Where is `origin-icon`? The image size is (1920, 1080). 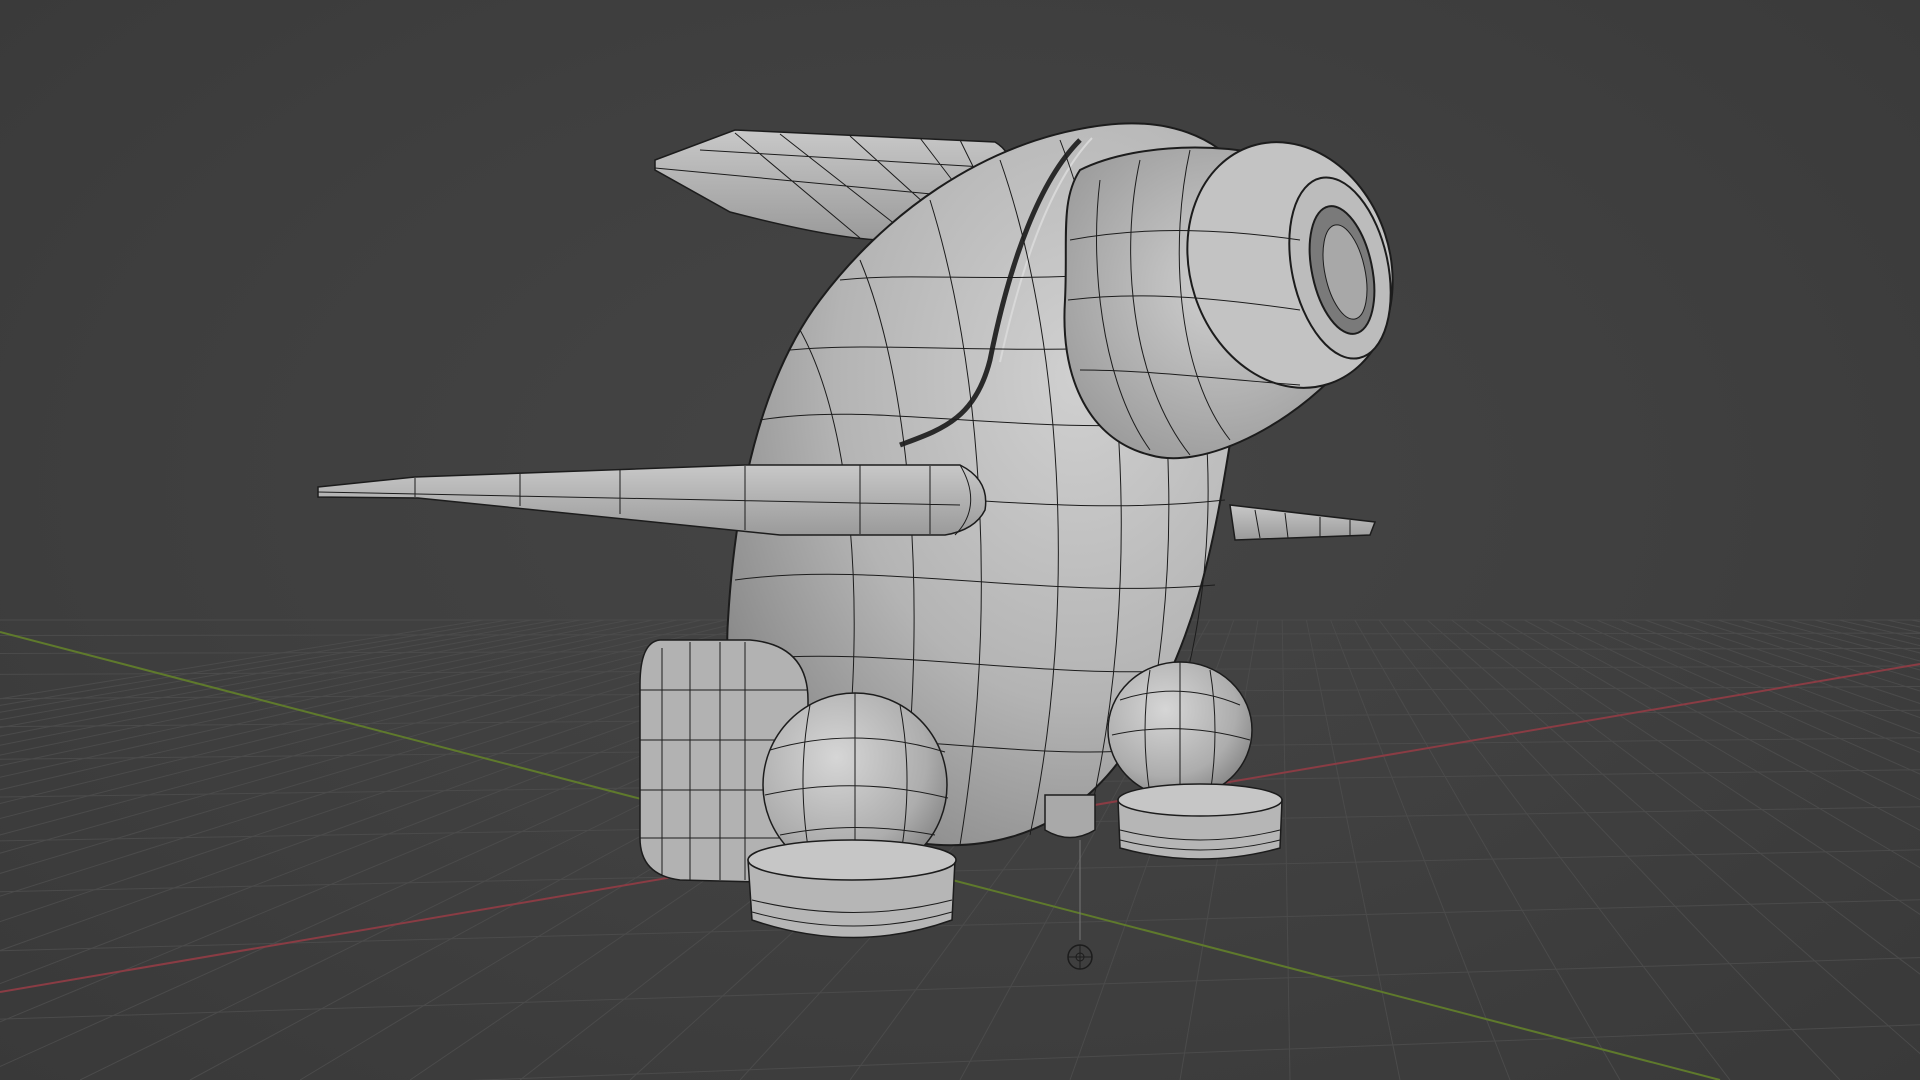 origin-icon is located at coordinates (1080, 957).